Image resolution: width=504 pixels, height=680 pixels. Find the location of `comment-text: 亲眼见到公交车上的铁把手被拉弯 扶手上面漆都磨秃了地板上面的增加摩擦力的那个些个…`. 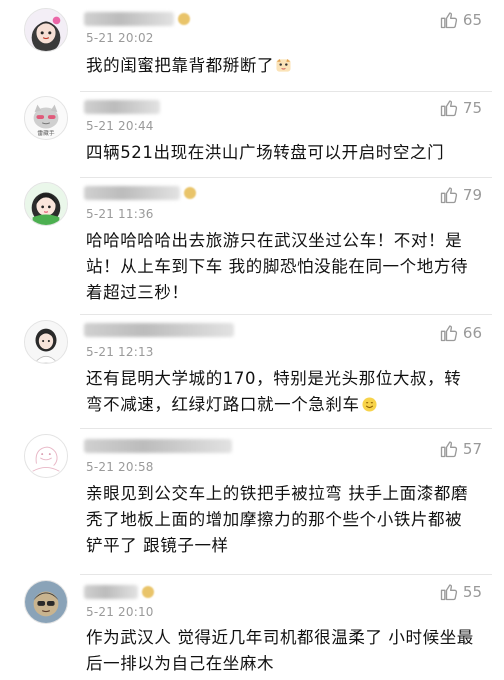

comment-text: 亲眼见到公交车上的铁把手被拉弯 扶手上面漆都磨秃了地板上面的增加摩擦力的那个些个… is located at coordinates (277, 519).